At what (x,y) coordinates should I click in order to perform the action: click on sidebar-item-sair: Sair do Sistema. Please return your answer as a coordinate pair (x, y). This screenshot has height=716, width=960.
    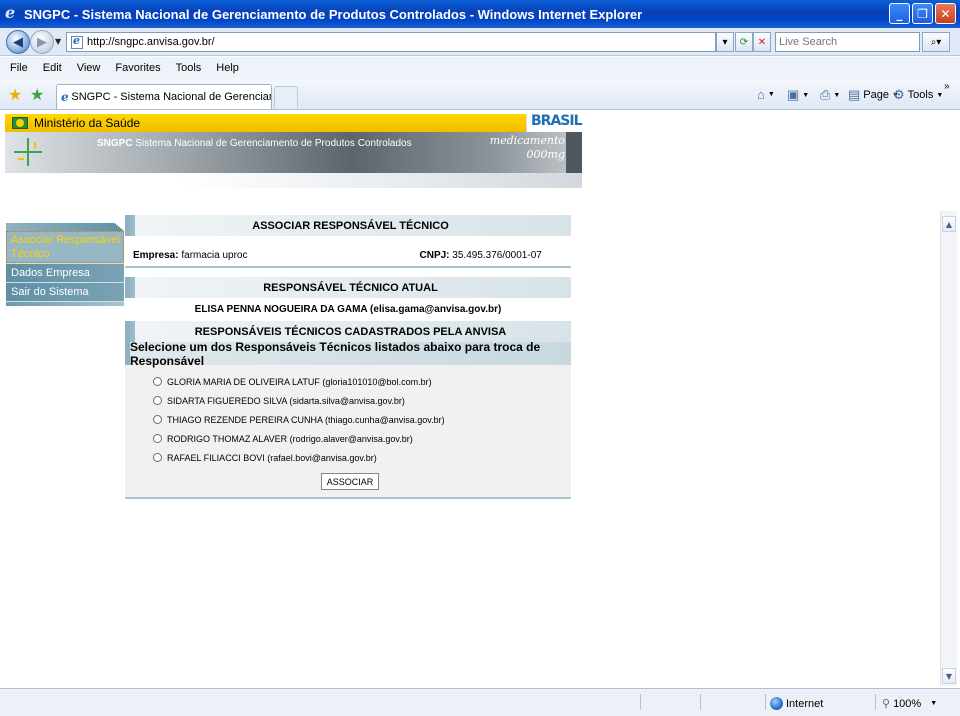
    Looking at the image, I should click on (65, 291).